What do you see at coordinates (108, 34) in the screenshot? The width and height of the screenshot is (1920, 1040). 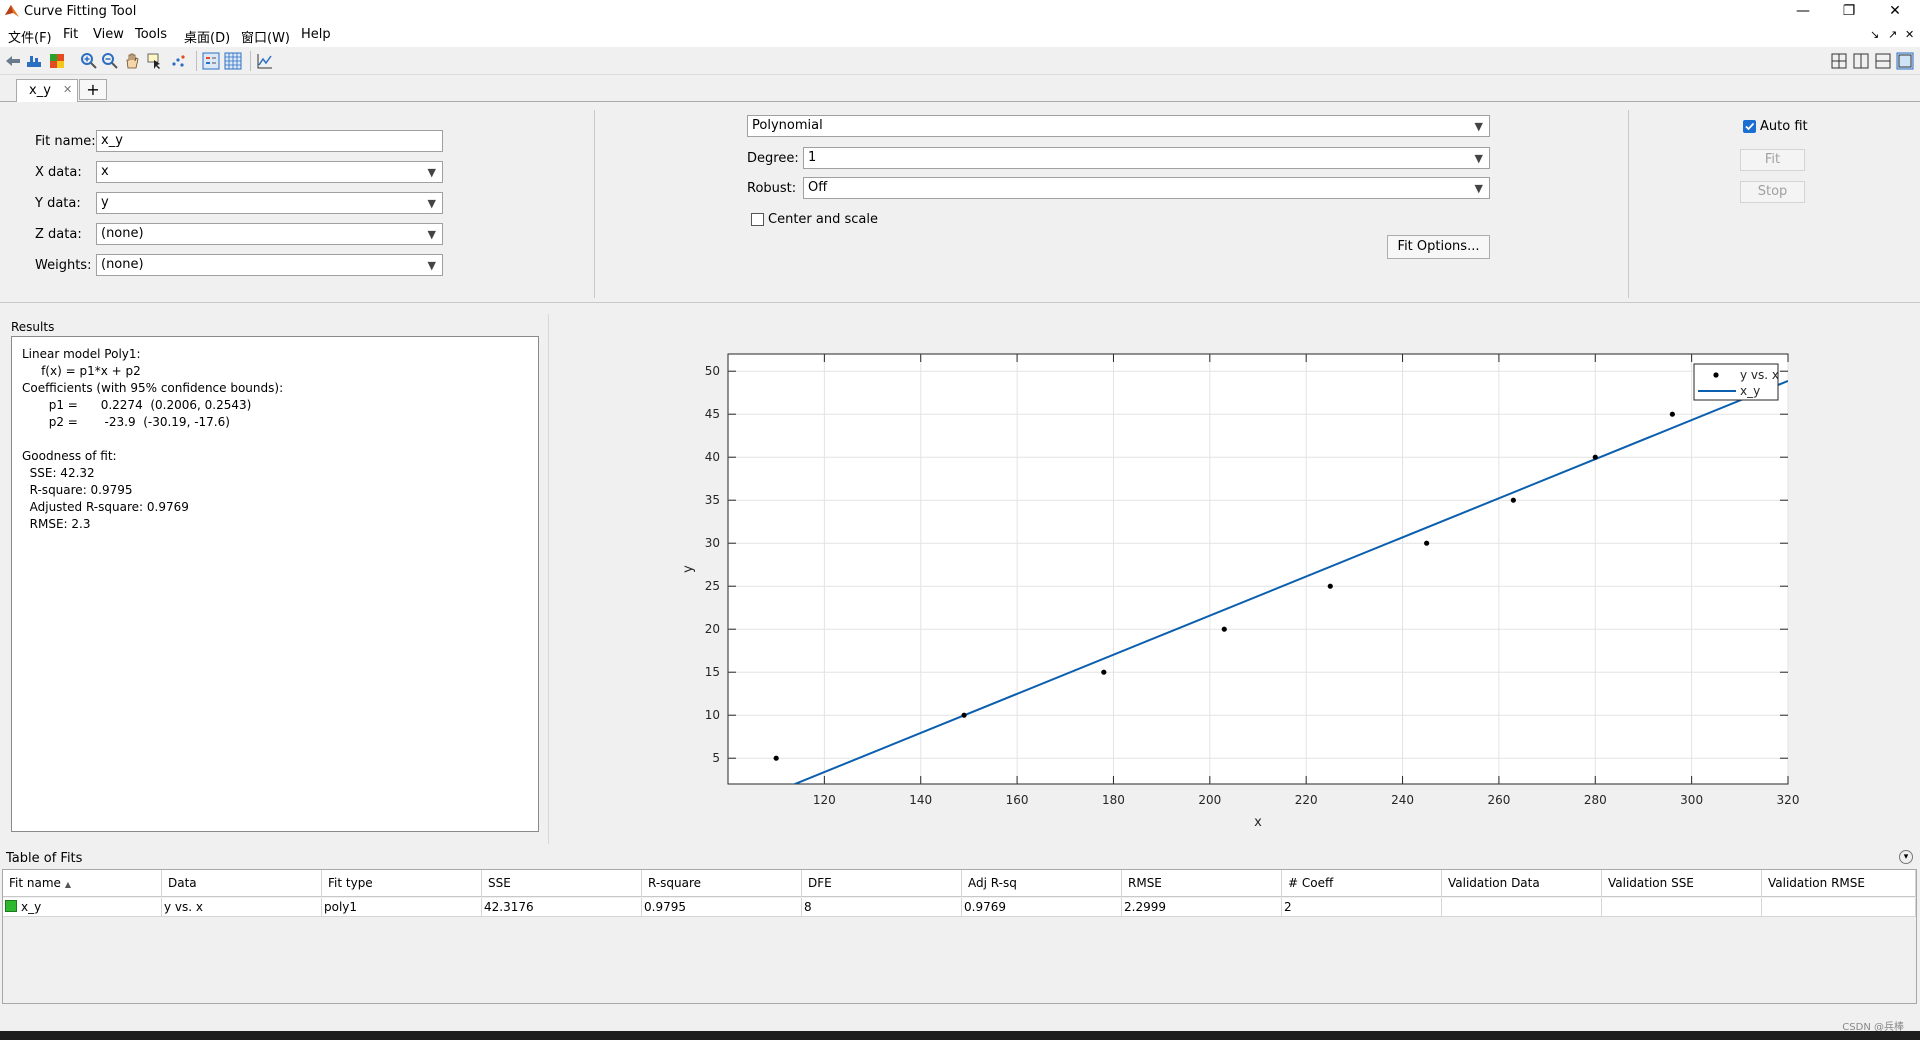 I see `menu-view: View` at bounding box center [108, 34].